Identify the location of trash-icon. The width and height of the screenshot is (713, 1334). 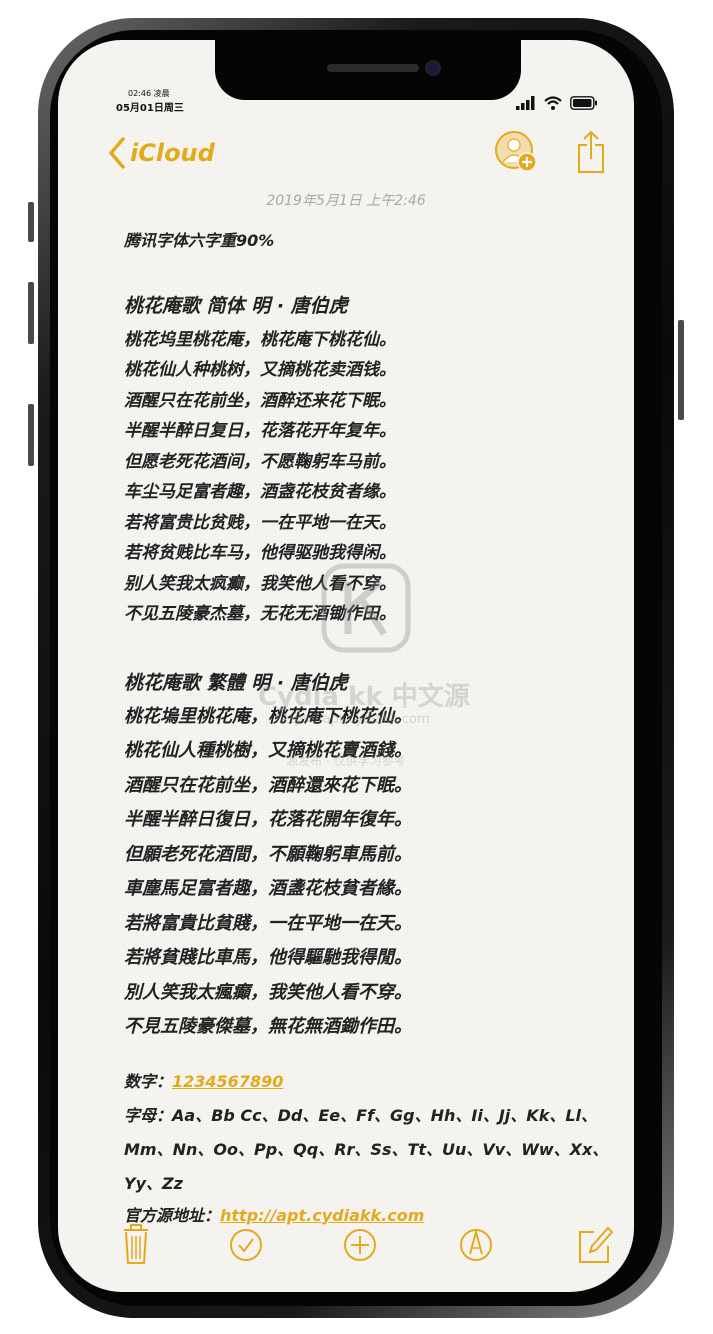
(136, 1244).